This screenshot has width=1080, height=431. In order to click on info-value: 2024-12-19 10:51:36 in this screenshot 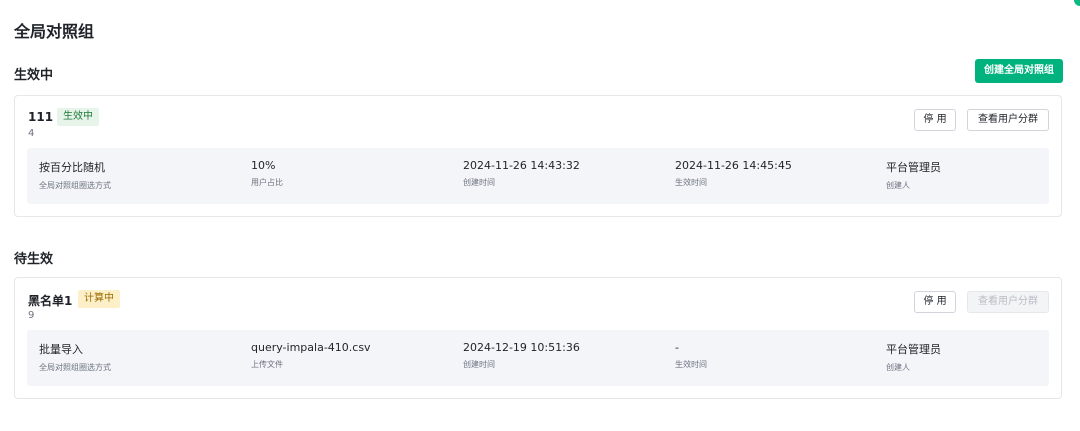, I will do `click(521, 347)`.